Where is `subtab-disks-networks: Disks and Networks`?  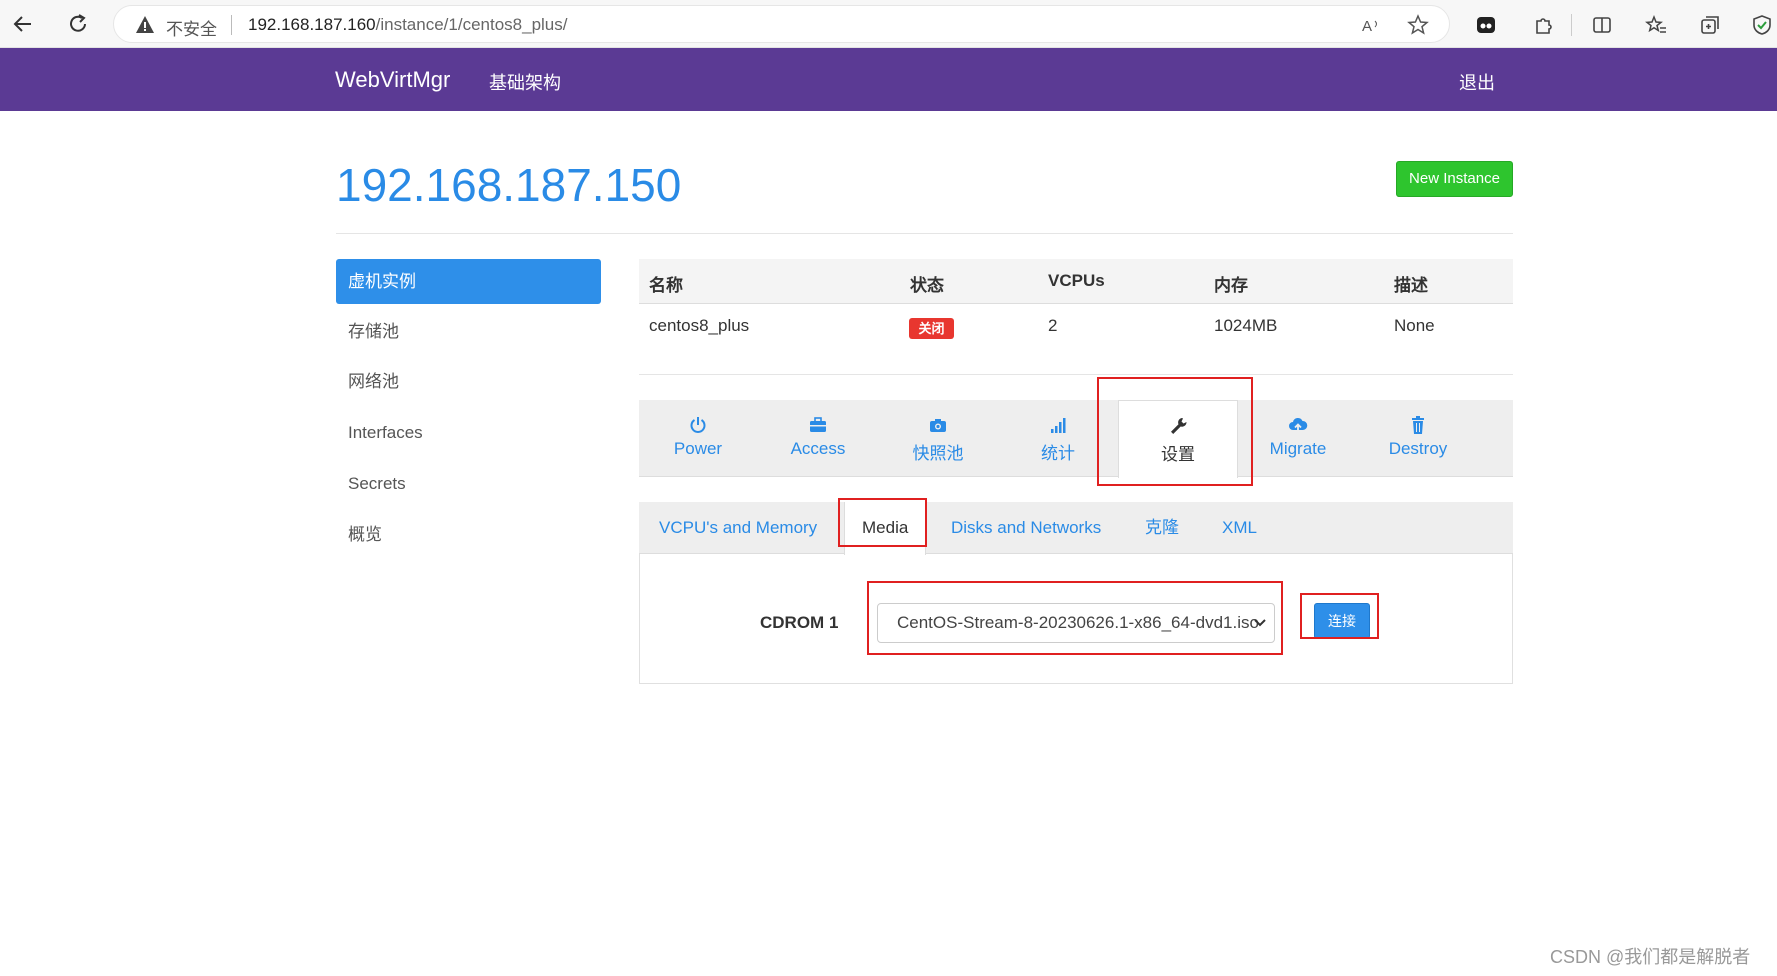 subtab-disks-networks: Disks and Networks is located at coordinates (1026, 528).